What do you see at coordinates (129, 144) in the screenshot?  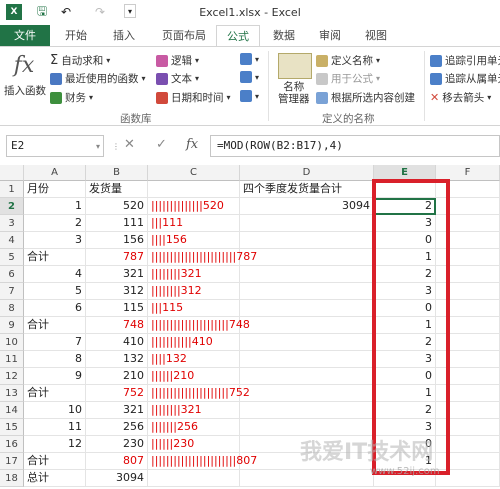 I see `cancel-icon: ✕` at bounding box center [129, 144].